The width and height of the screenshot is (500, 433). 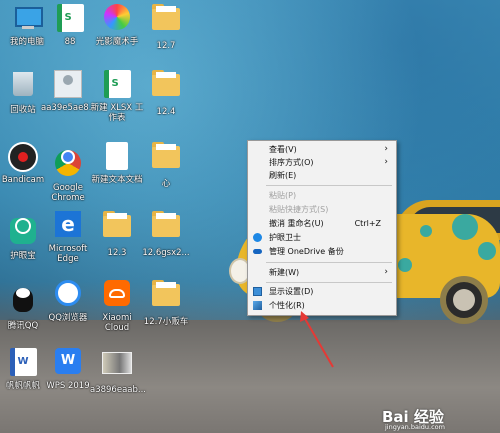 I want to click on annotation-arrow, so click(x=317, y=339).